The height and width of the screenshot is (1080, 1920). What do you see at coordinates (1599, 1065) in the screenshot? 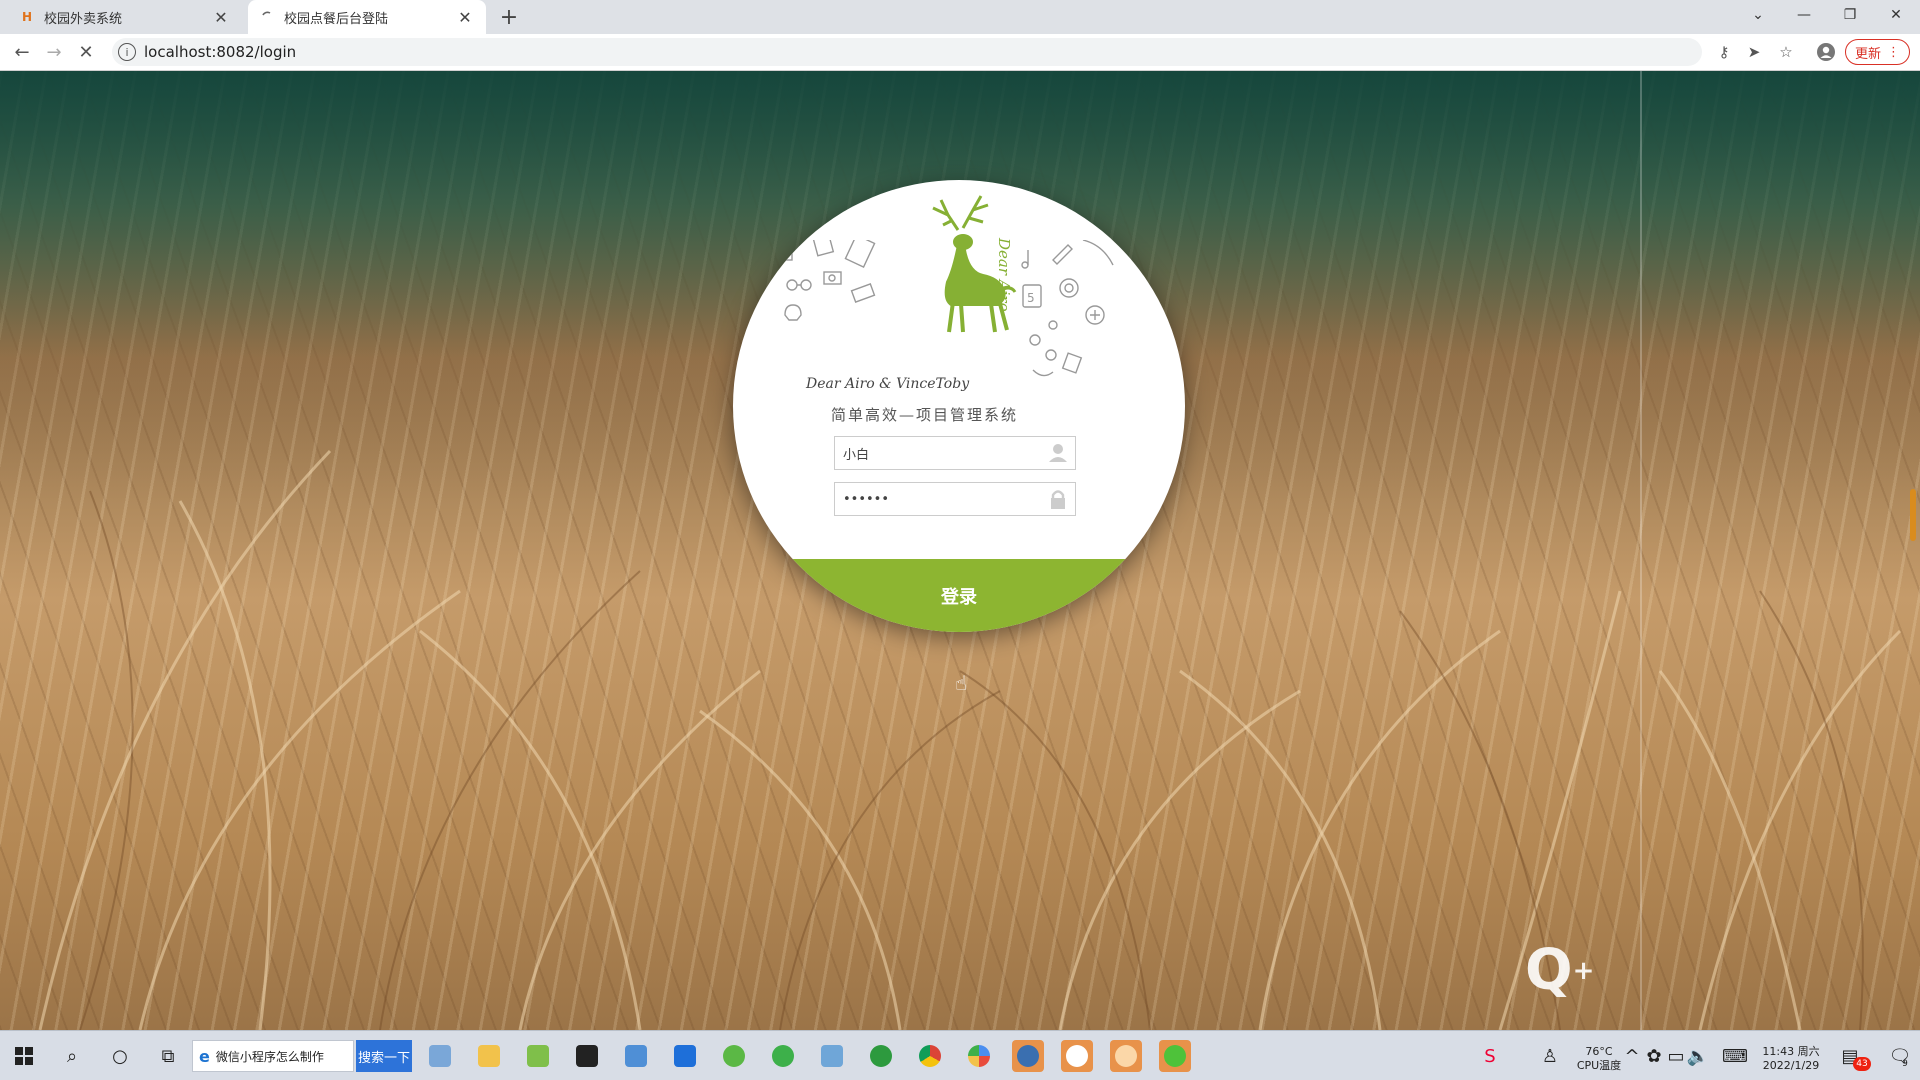
I see `temp-label: CPU温度` at bounding box center [1599, 1065].